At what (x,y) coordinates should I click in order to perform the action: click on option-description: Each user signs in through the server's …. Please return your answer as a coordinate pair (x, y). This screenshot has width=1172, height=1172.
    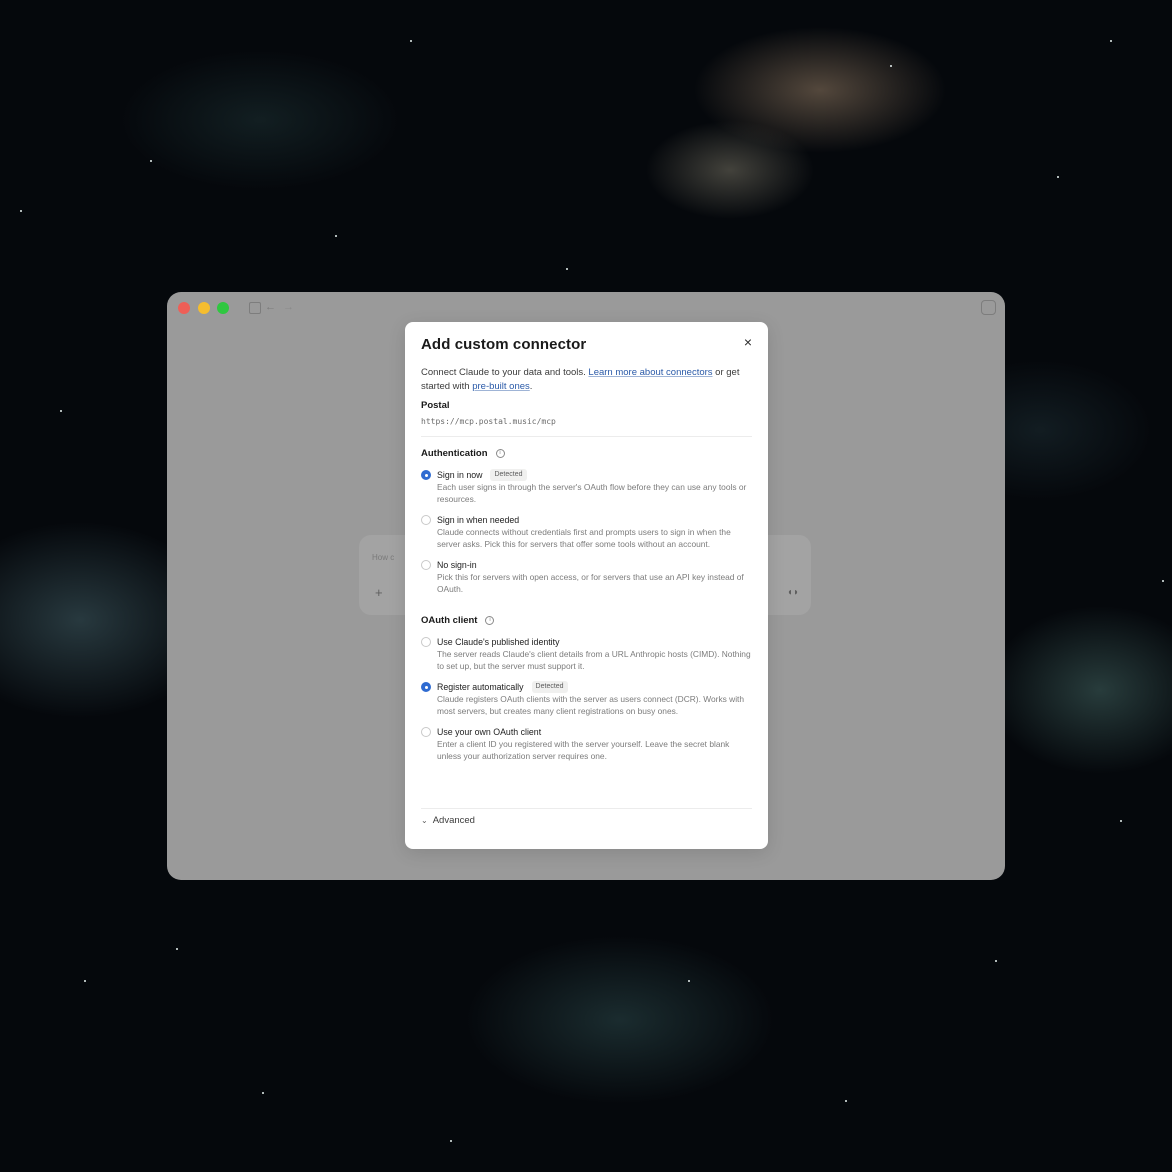
    Looking at the image, I should click on (592, 493).